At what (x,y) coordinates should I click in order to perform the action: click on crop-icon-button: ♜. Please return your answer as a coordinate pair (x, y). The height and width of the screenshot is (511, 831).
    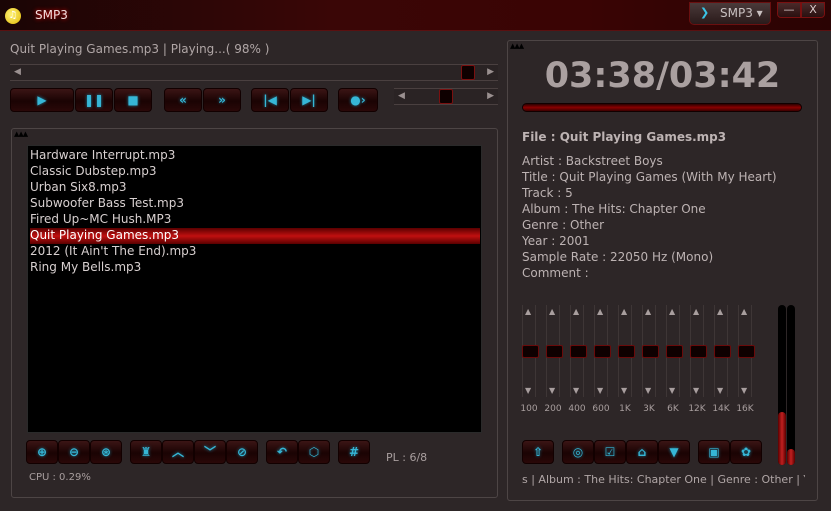
    Looking at the image, I should click on (146, 452).